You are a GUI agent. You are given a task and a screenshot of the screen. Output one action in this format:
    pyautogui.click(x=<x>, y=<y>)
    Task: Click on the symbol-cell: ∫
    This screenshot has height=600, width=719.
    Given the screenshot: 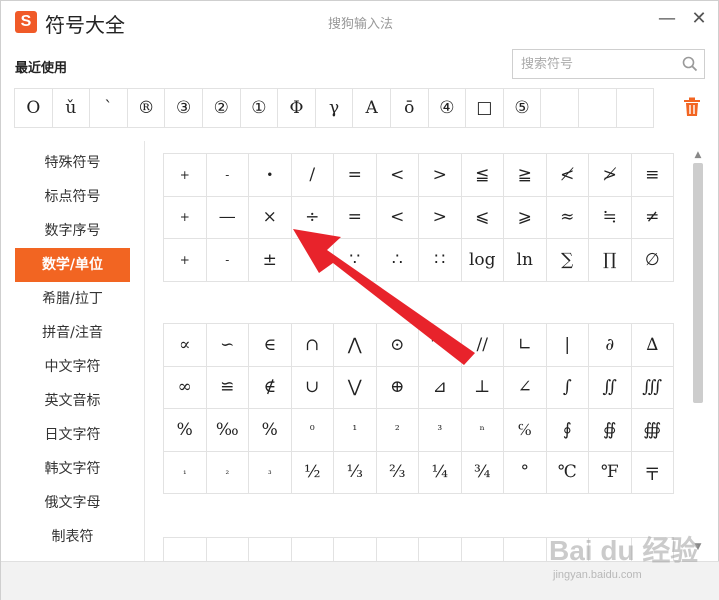 What is the action you would take?
    pyautogui.click(x=567, y=387)
    